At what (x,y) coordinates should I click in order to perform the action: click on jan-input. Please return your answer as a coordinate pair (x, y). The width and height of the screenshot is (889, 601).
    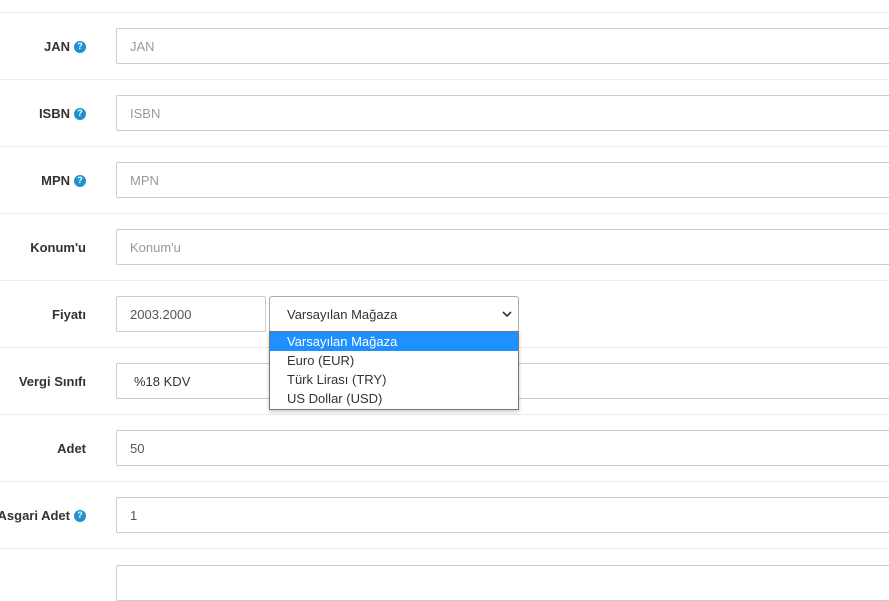
    Looking at the image, I should click on (502, 46).